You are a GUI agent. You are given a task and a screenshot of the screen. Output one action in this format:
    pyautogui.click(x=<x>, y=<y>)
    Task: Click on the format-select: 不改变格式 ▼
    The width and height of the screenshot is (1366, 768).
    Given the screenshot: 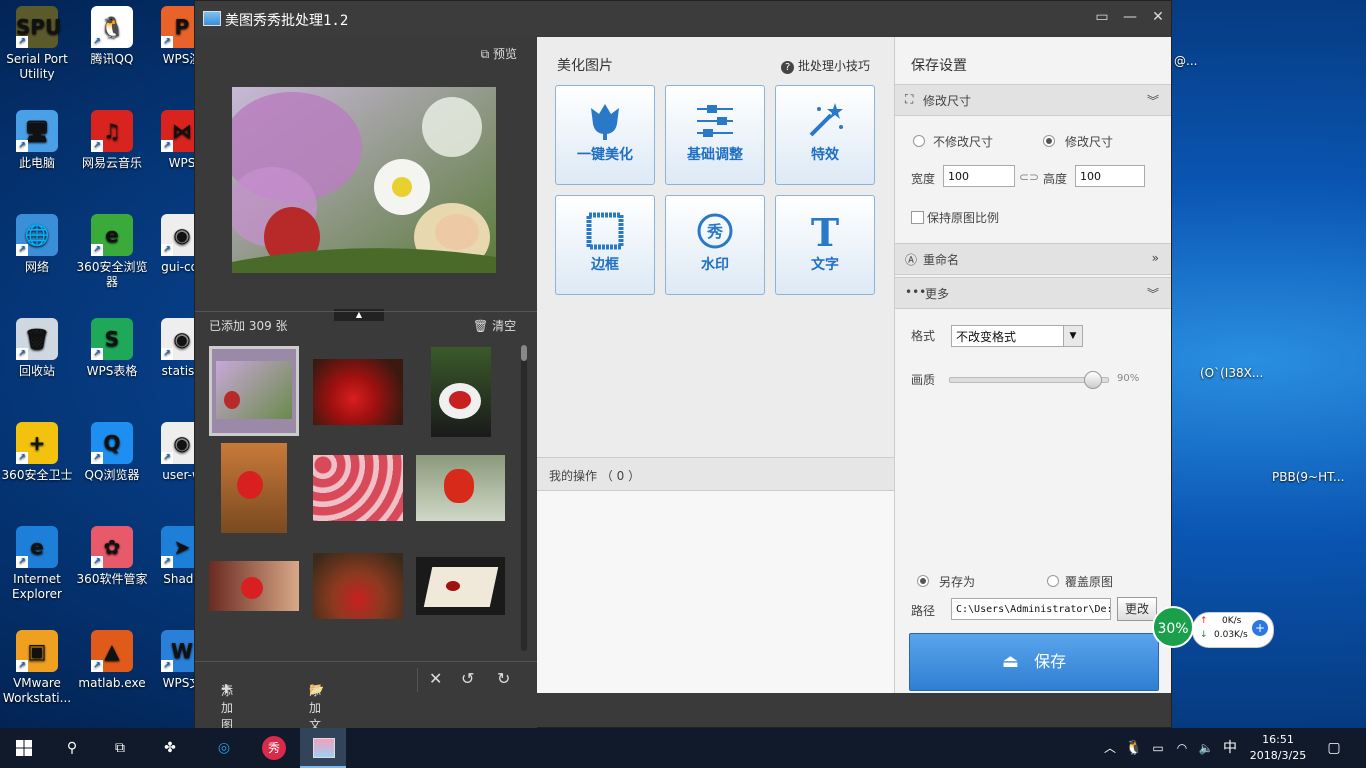 What is the action you would take?
    pyautogui.click(x=1017, y=336)
    